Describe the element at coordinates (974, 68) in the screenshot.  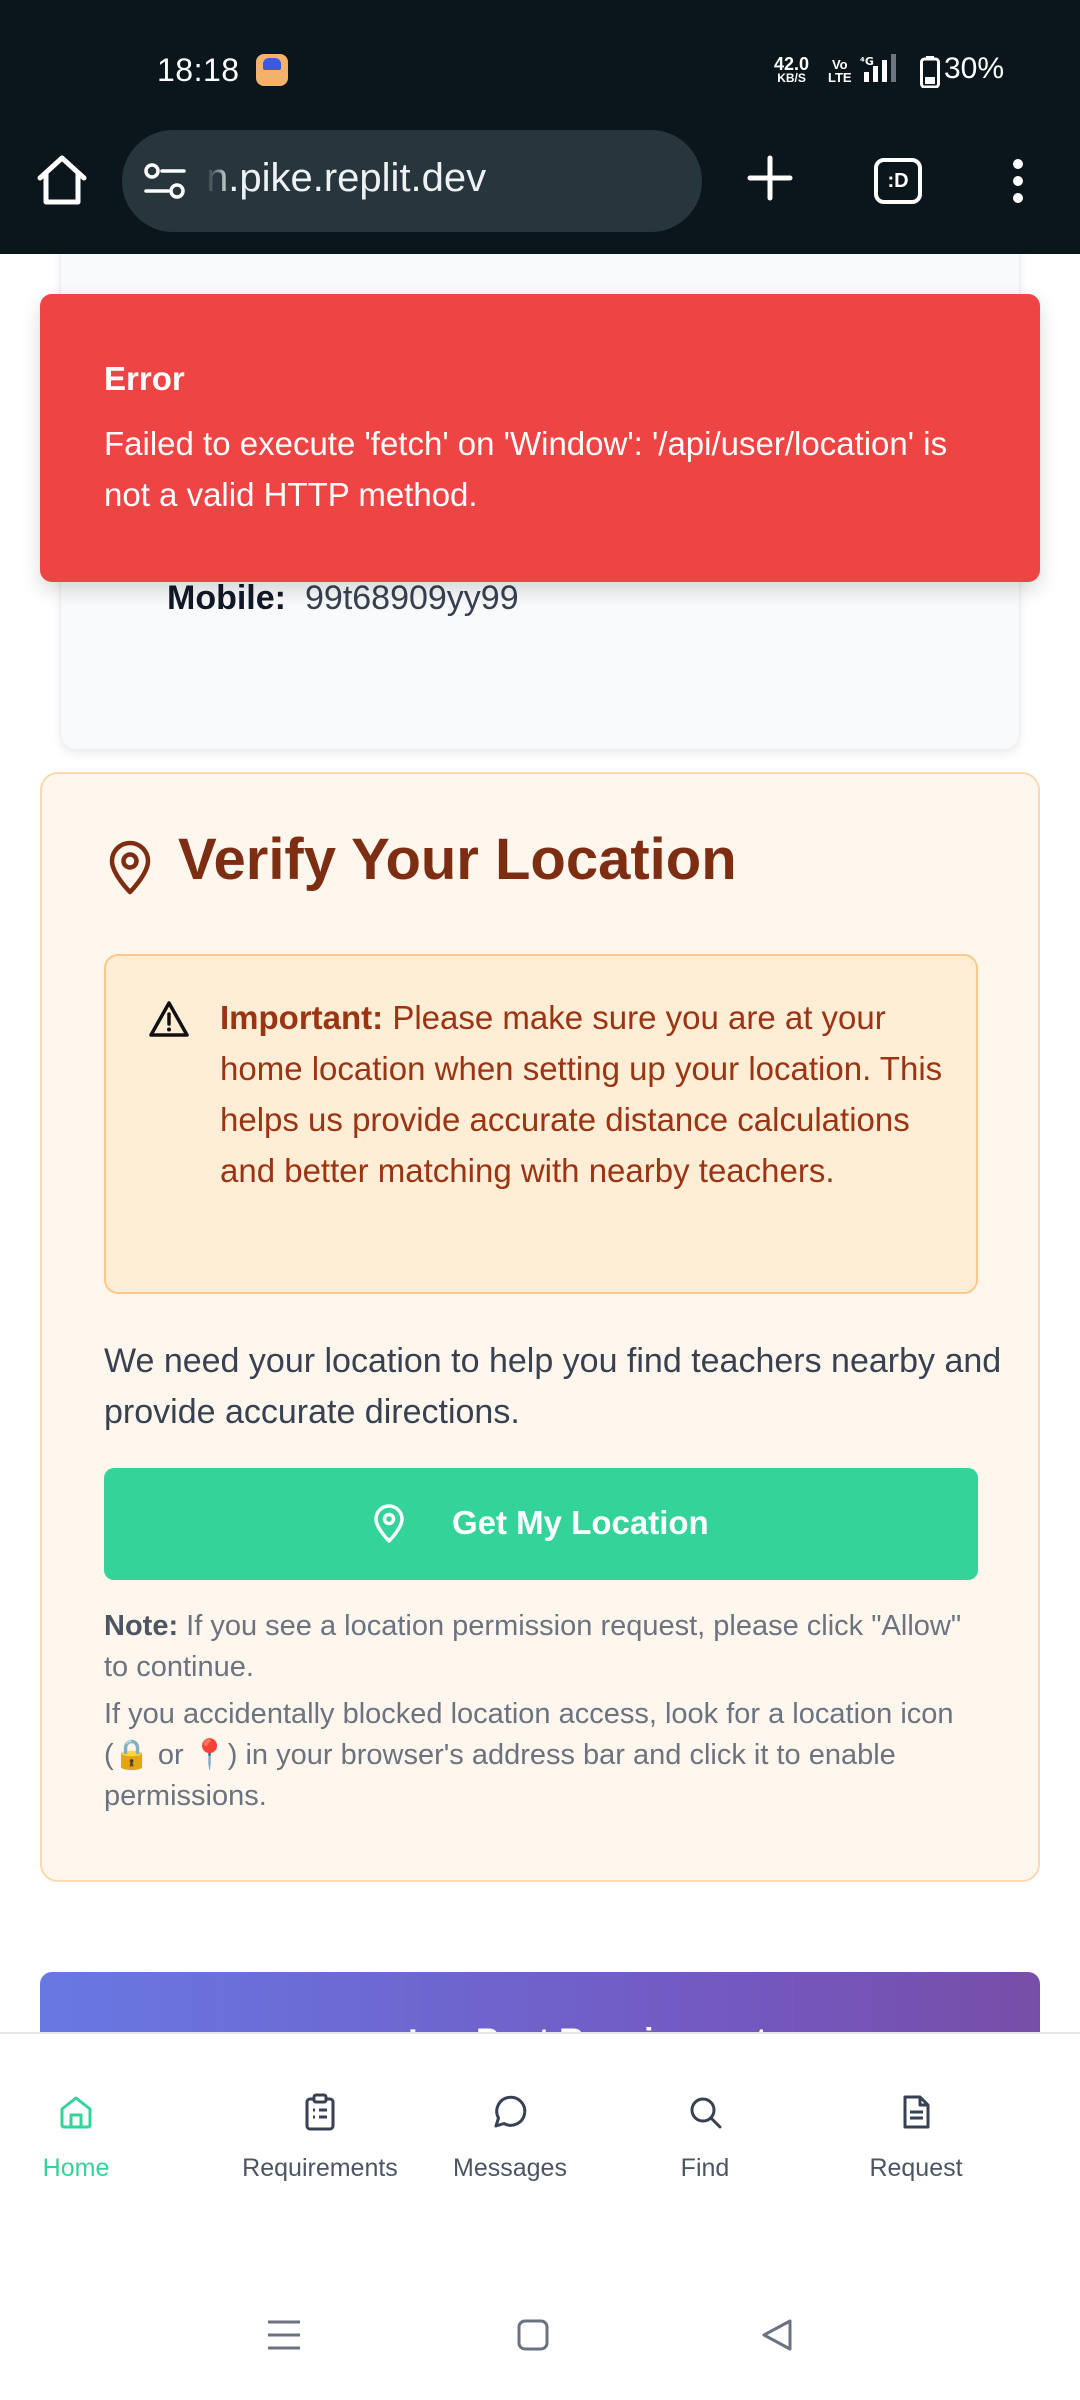
I see `battery-percent: 30%` at that location.